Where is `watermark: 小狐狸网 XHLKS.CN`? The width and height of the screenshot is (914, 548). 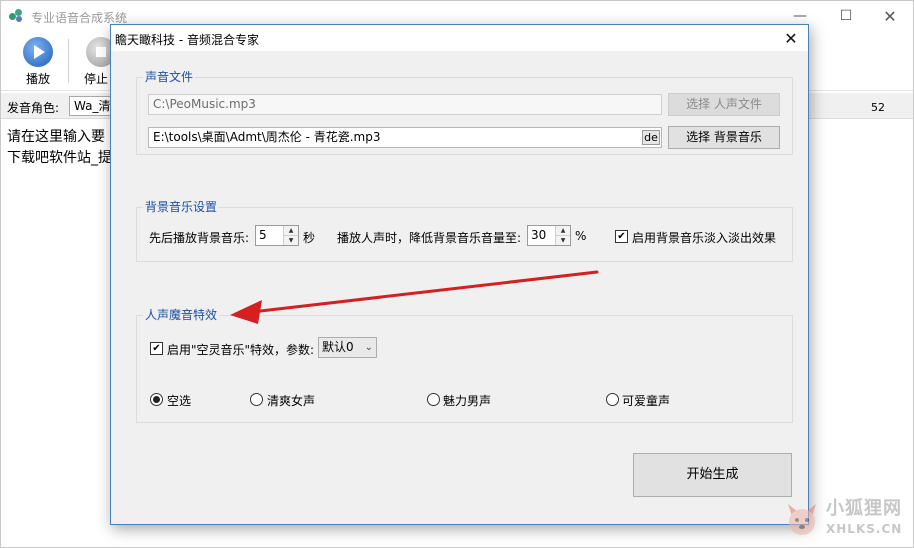
watermark: 小狐狸网 XHLKS.CN is located at coordinates (843, 518).